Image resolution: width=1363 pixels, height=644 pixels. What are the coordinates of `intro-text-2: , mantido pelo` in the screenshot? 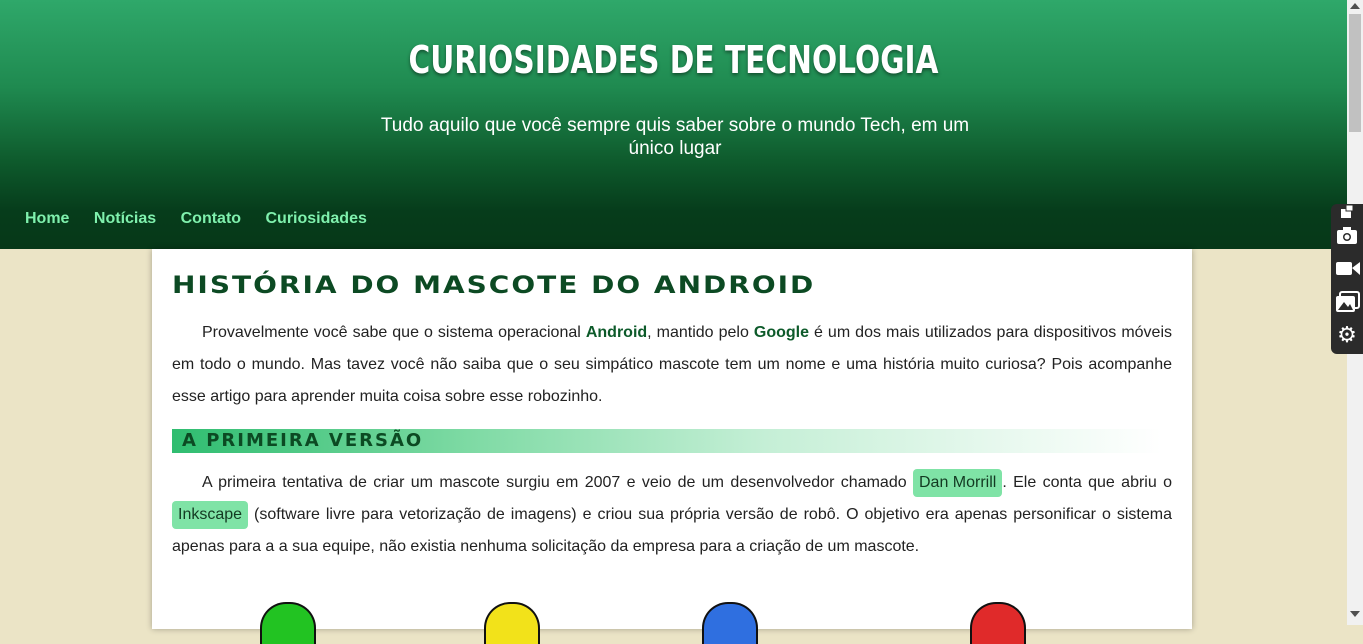 It's located at (700, 332).